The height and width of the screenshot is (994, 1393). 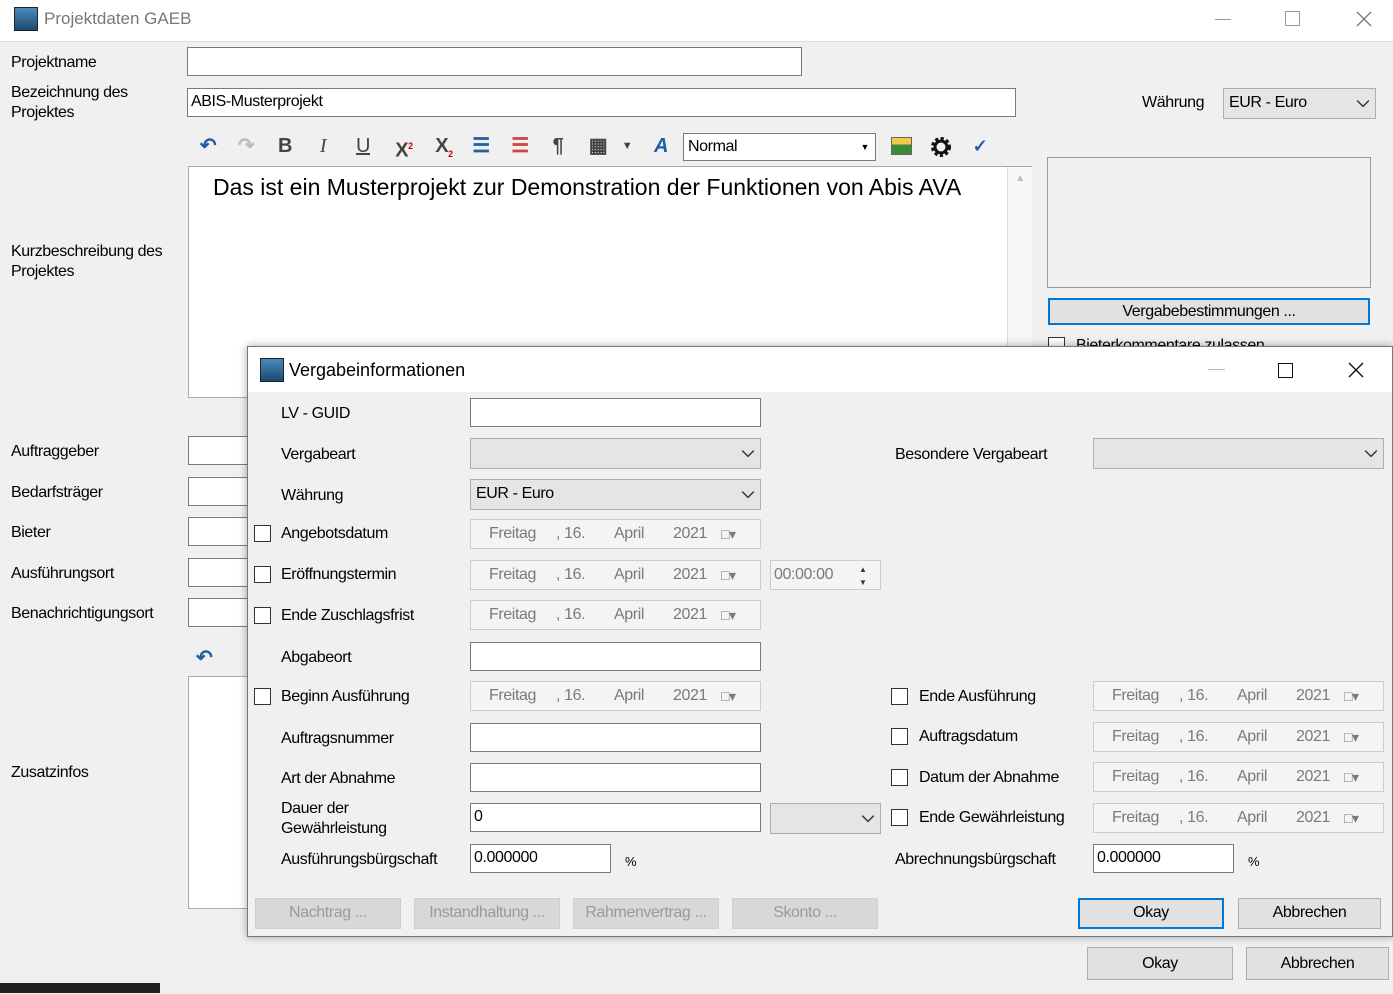 What do you see at coordinates (558, 146) in the screenshot?
I see `paragraph-icon: ¶` at bounding box center [558, 146].